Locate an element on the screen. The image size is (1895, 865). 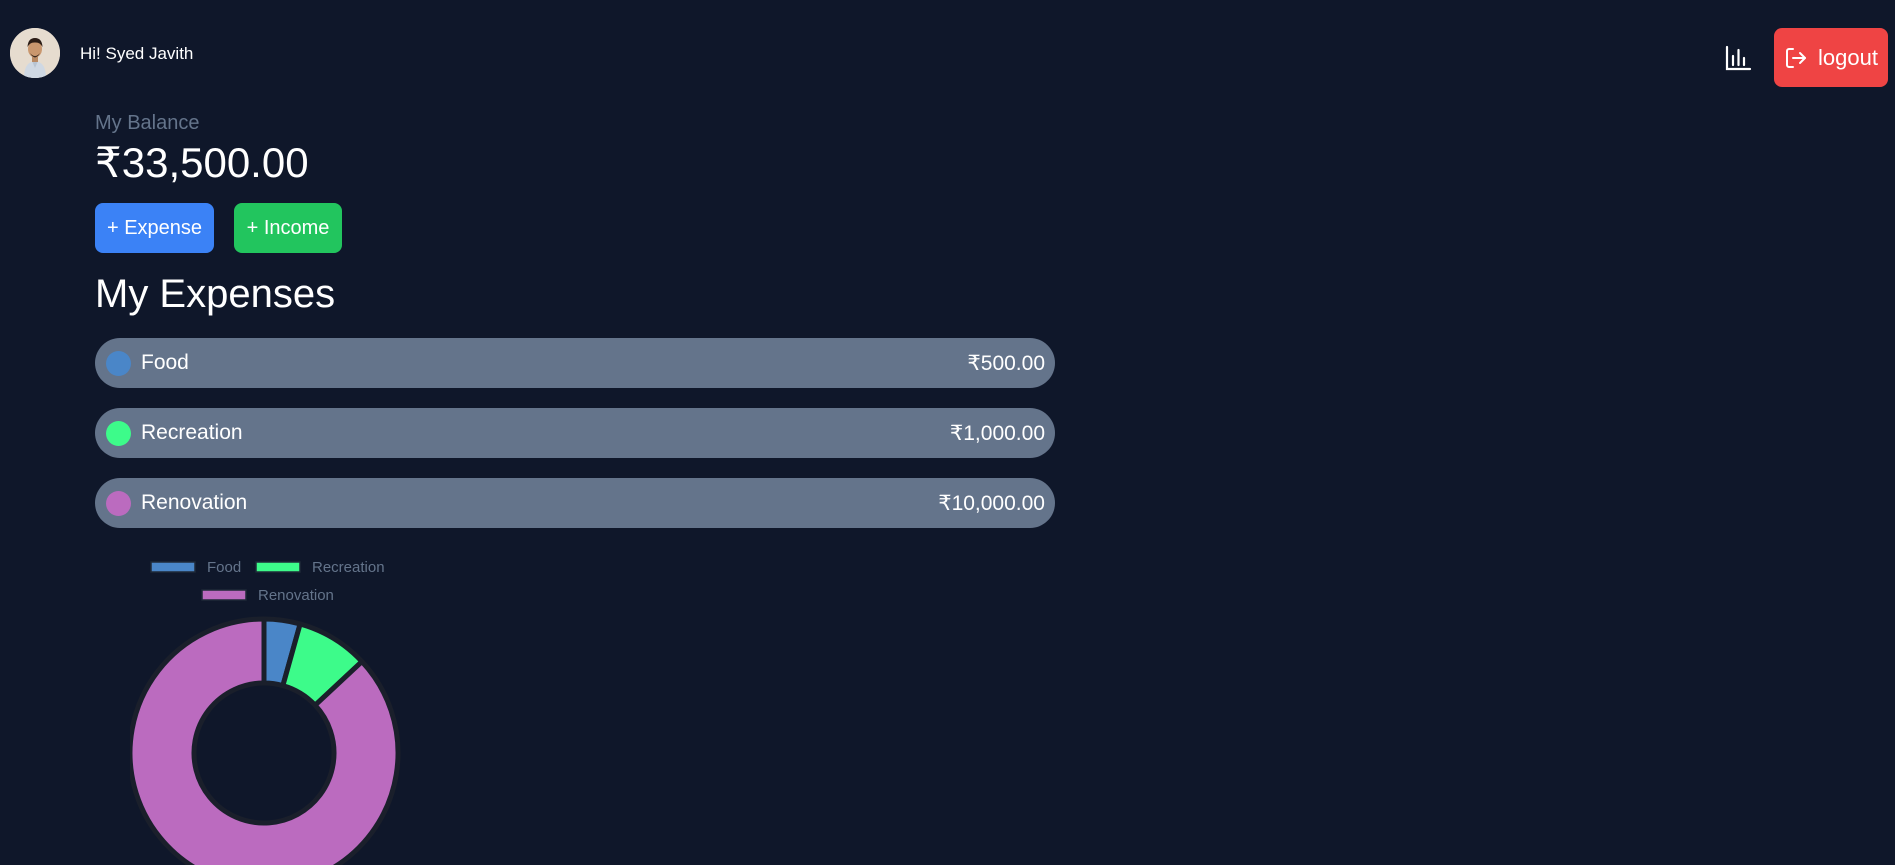
legend-item-recreation: Recreation is located at coordinates (320, 567).